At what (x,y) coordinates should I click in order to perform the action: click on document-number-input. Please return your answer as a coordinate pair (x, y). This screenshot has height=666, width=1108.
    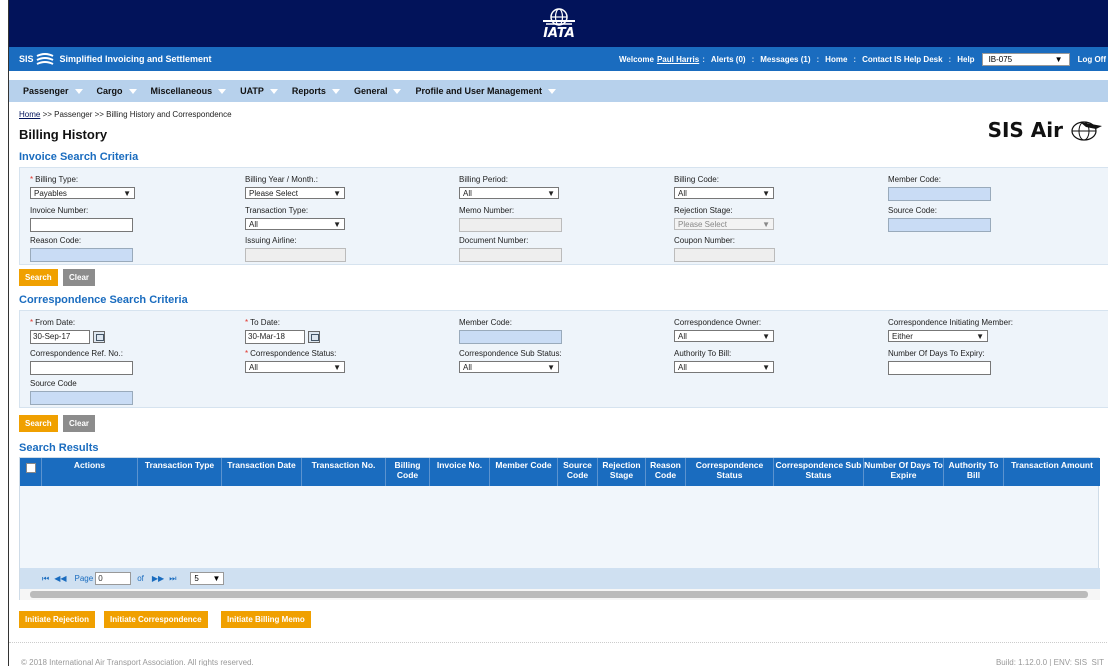
    Looking at the image, I should click on (510, 255).